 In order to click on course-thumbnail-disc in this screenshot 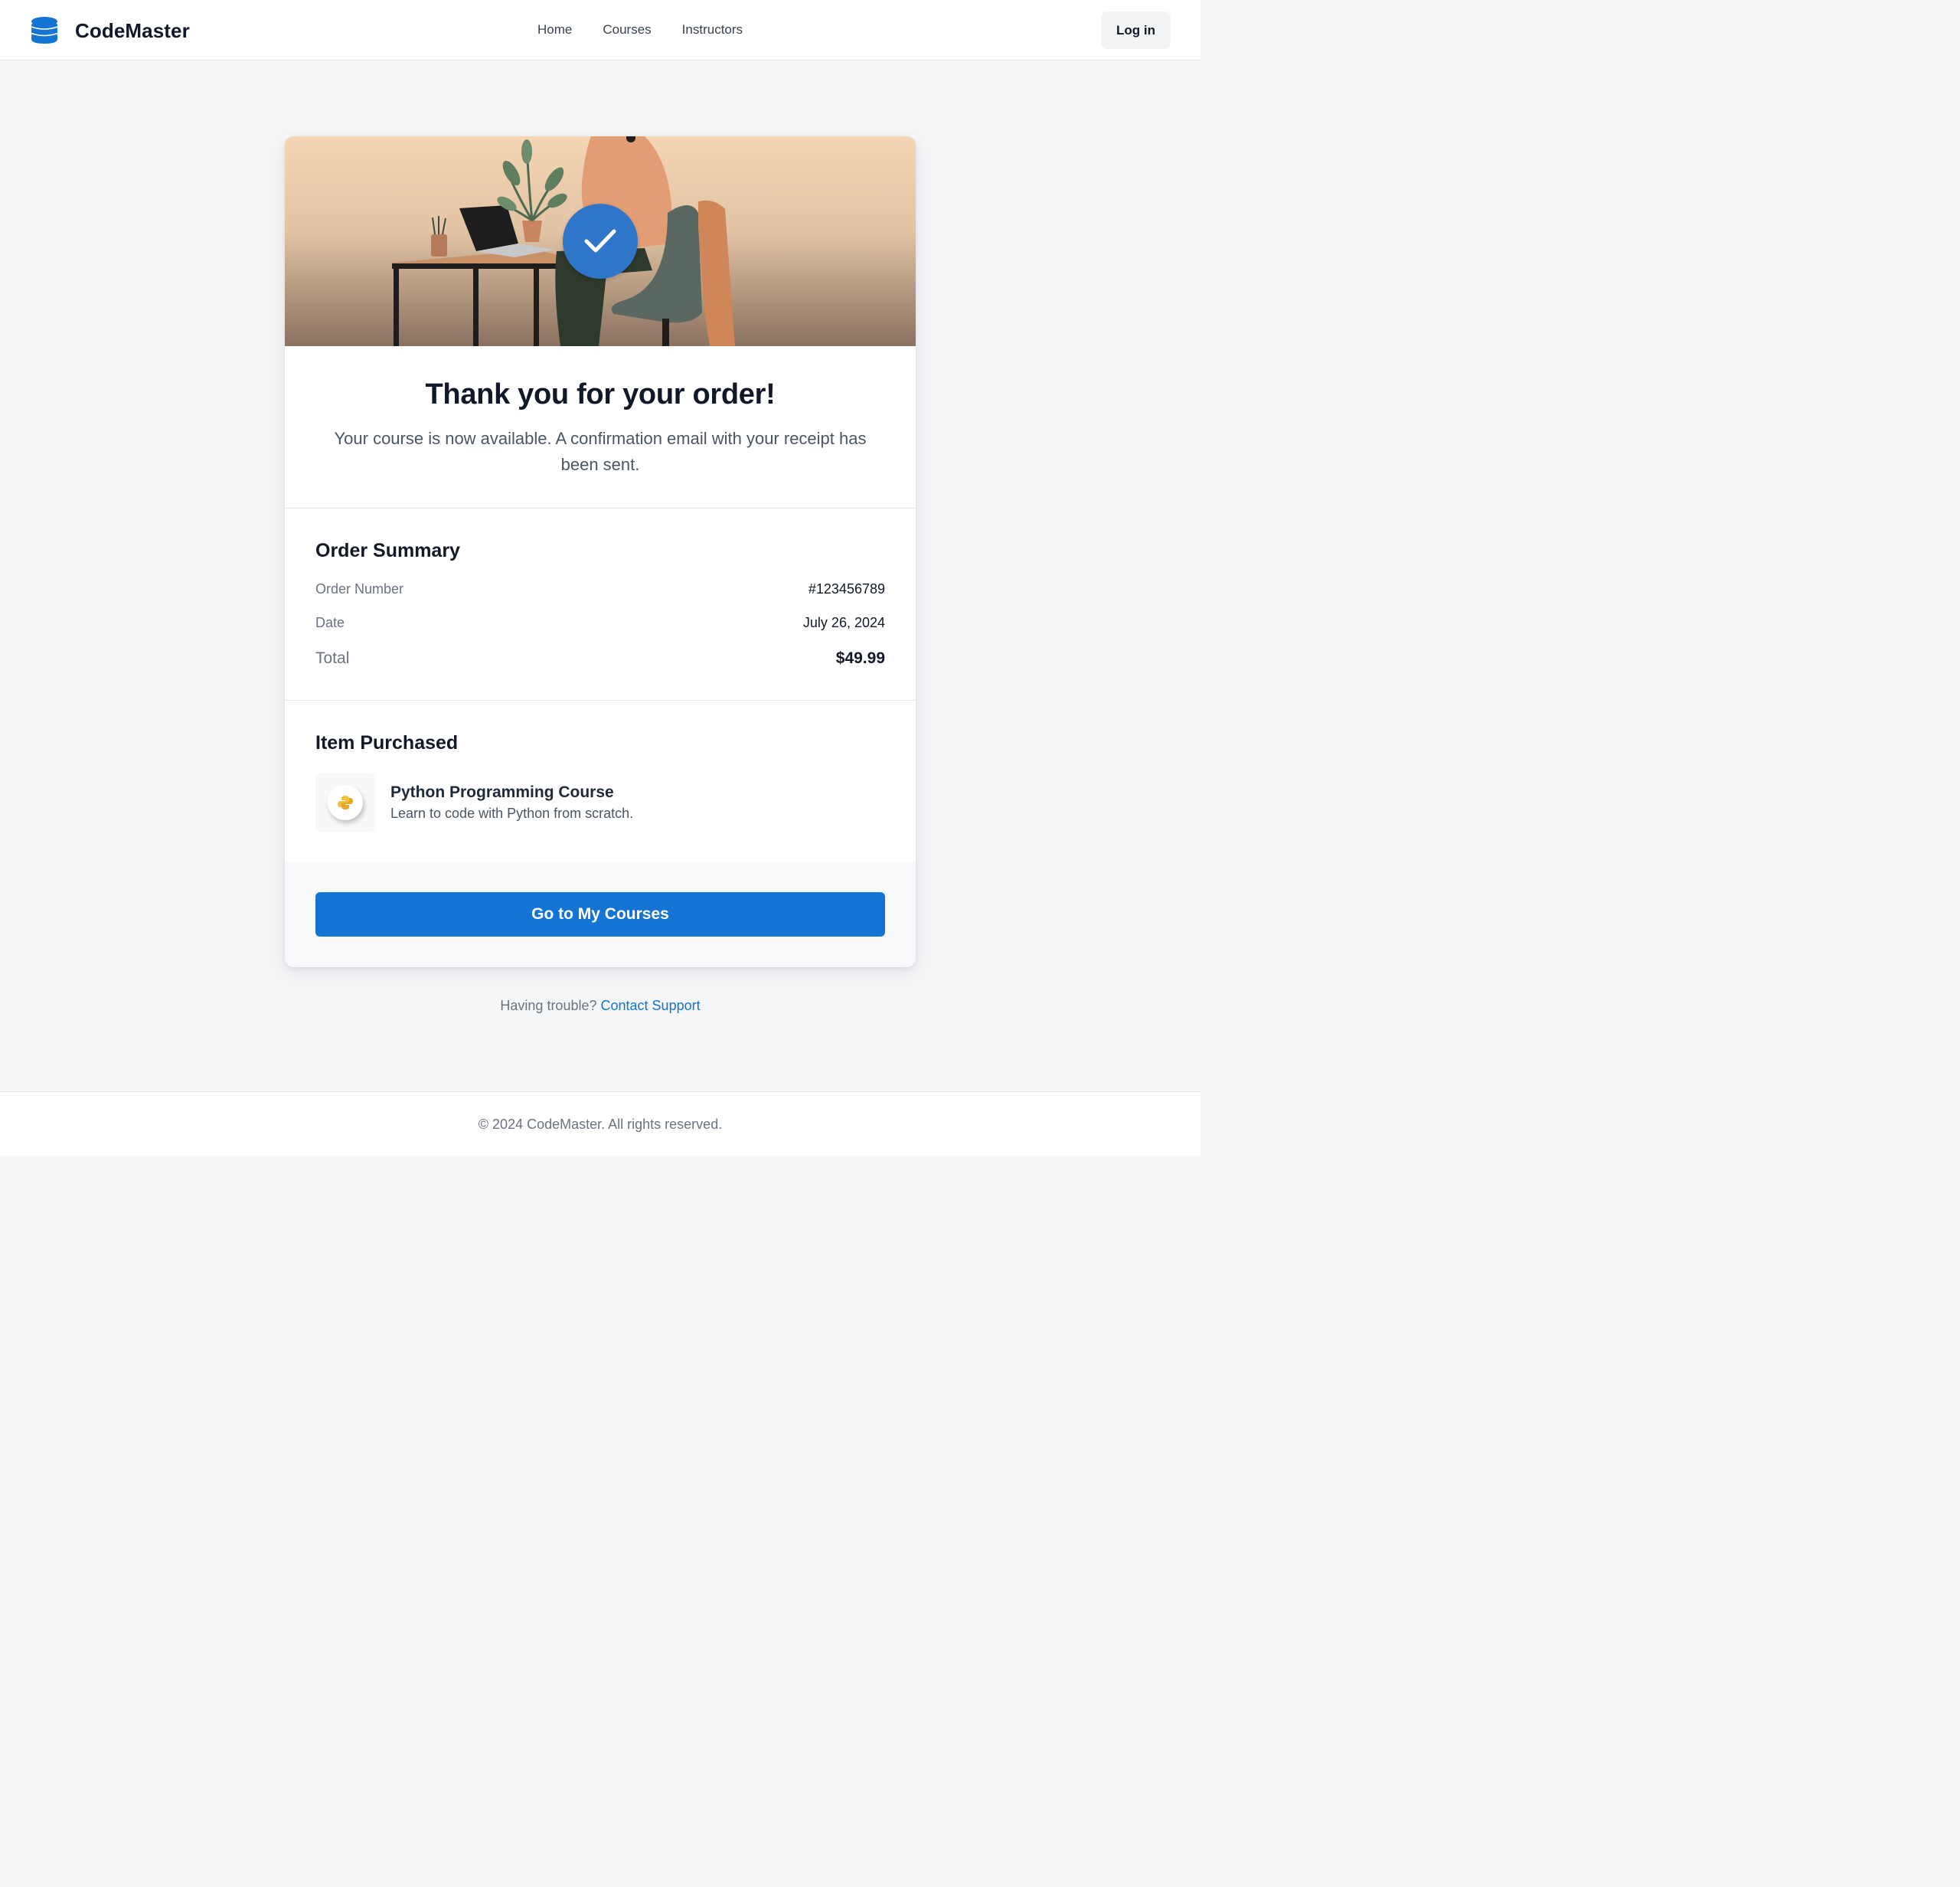, I will do `click(345, 803)`.